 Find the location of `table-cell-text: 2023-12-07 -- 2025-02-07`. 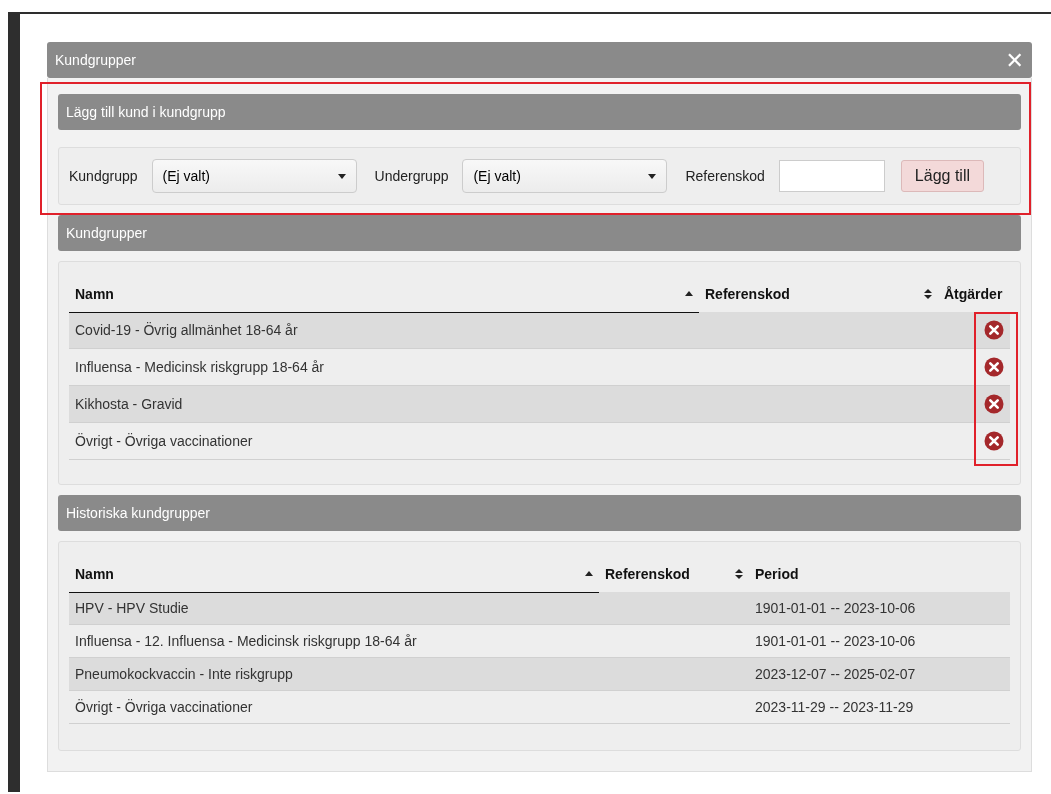

table-cell-text: 2023-12-07 -- 2025-02-07 is located at coordinates (835, 674).